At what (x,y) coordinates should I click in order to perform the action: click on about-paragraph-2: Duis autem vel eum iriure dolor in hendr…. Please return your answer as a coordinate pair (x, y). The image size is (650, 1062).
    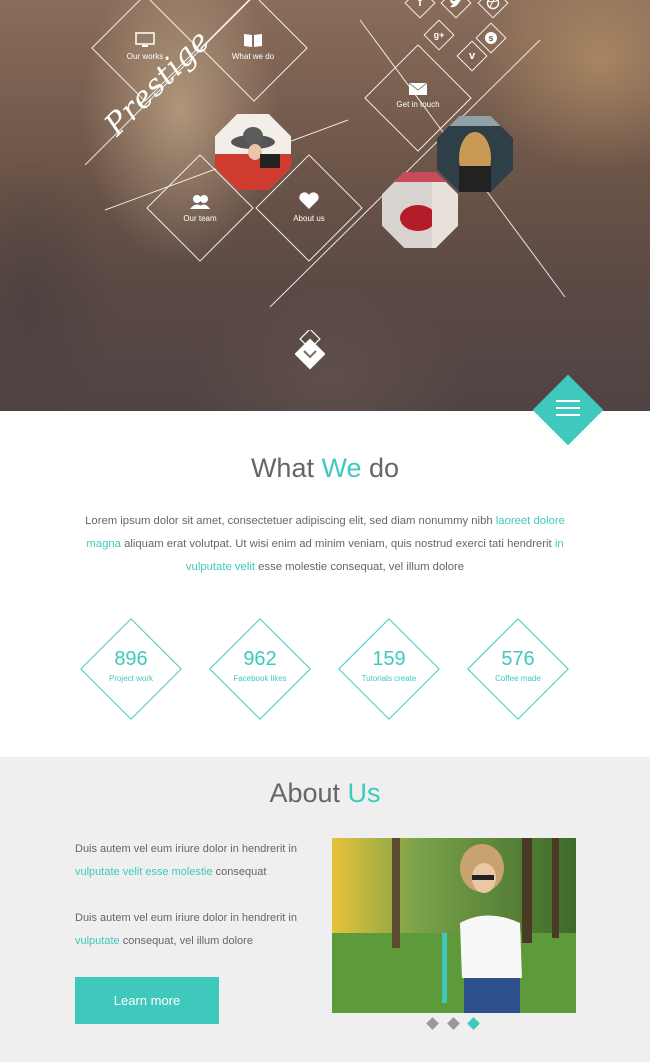
    Looking at the image, I should click on (186, 929).